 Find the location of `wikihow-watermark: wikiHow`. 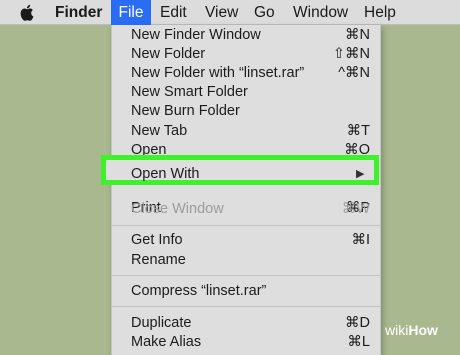

wikihow-watermark: wikiHow is located at coordinates (411, 330).